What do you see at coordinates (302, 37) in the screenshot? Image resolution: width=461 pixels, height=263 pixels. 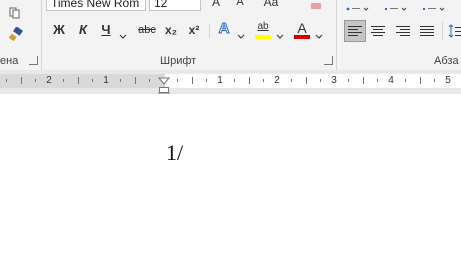 I see `font-color-swatch` at bounding box center [302, 37].